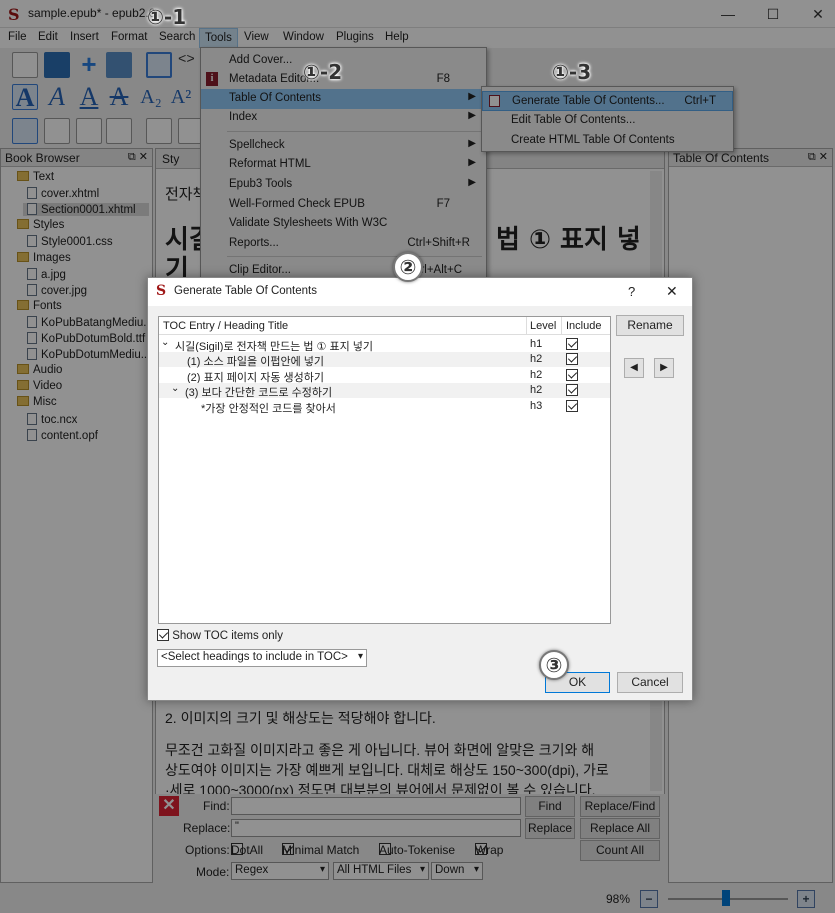 This screenshot has width=835, height=913. I want to click on direction-select: Down, so click(457, 871).